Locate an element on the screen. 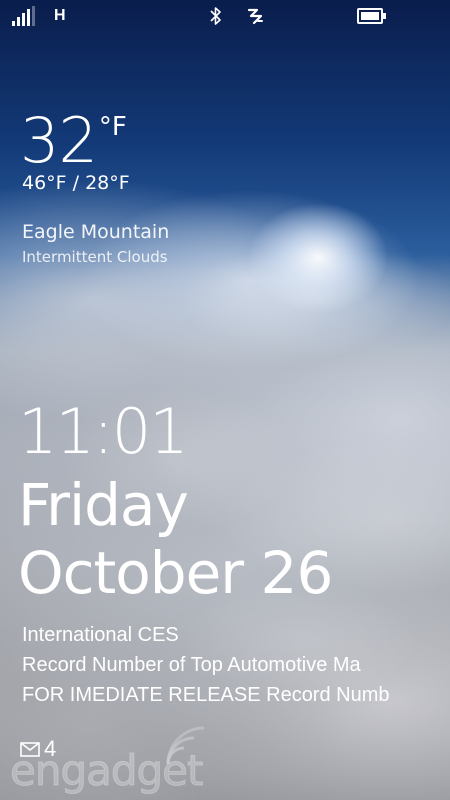  calendar-event: International CES is located at coordinates (100, 635).